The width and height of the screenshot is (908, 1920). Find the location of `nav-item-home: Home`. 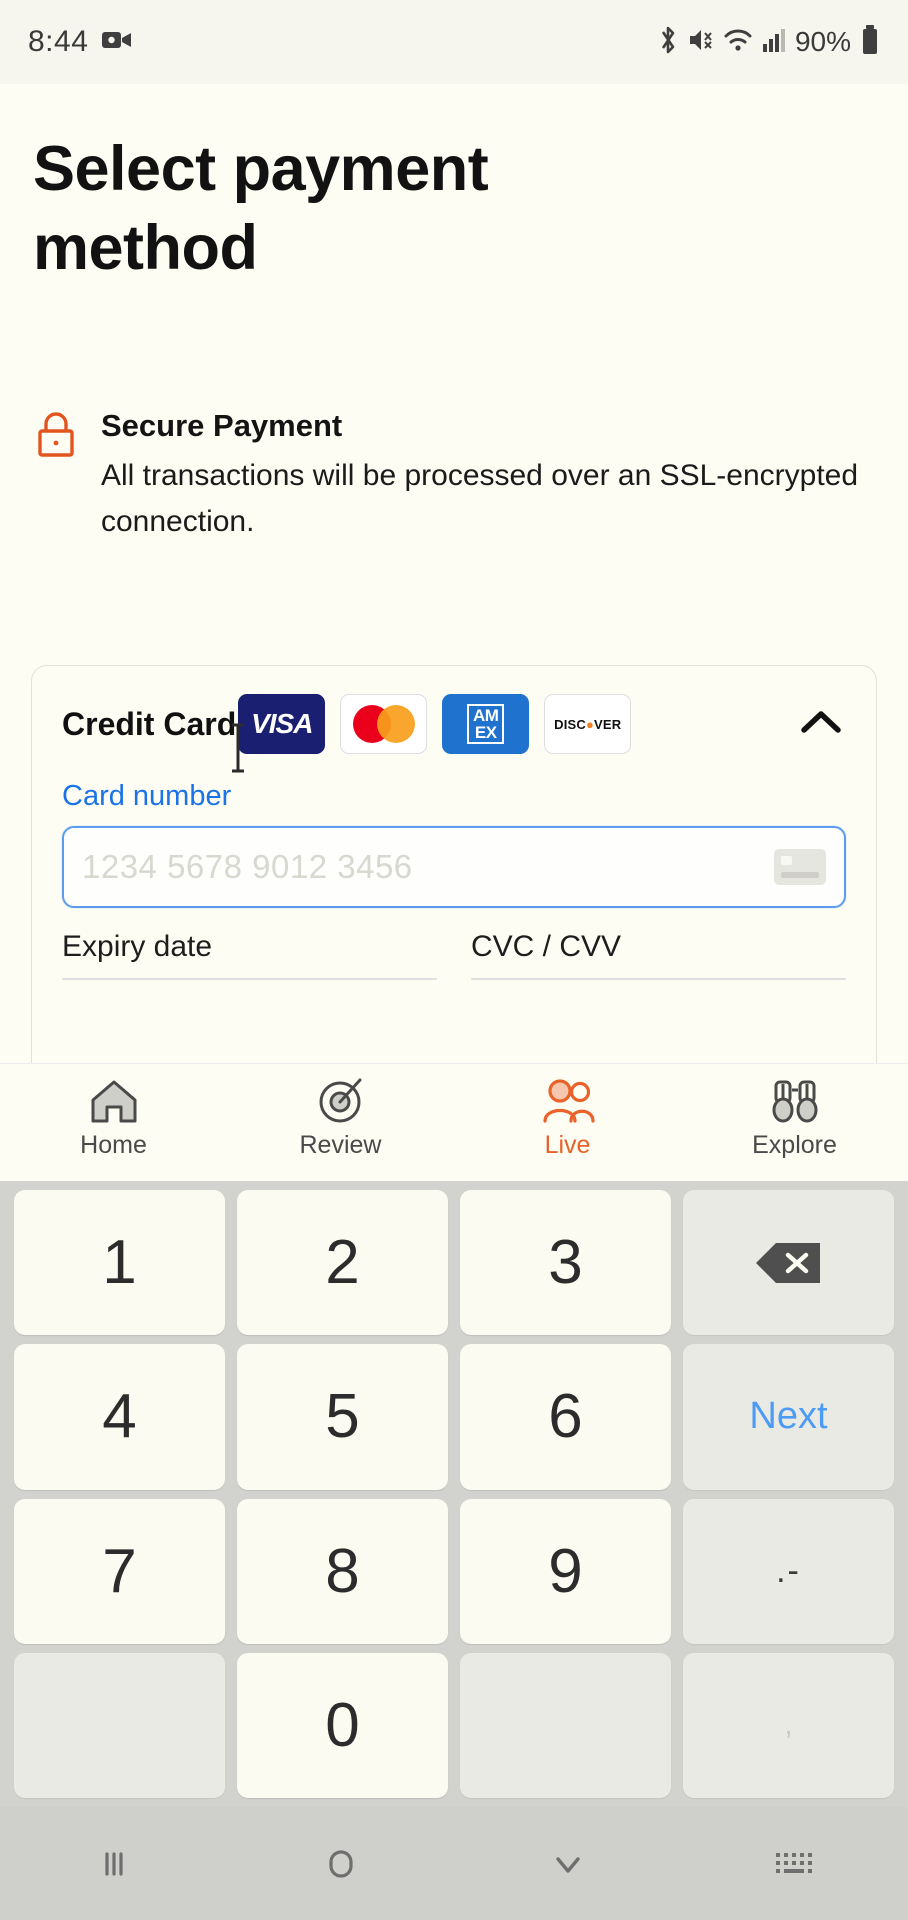

nav-item-home: Home is located at coordinates (113, 1112).